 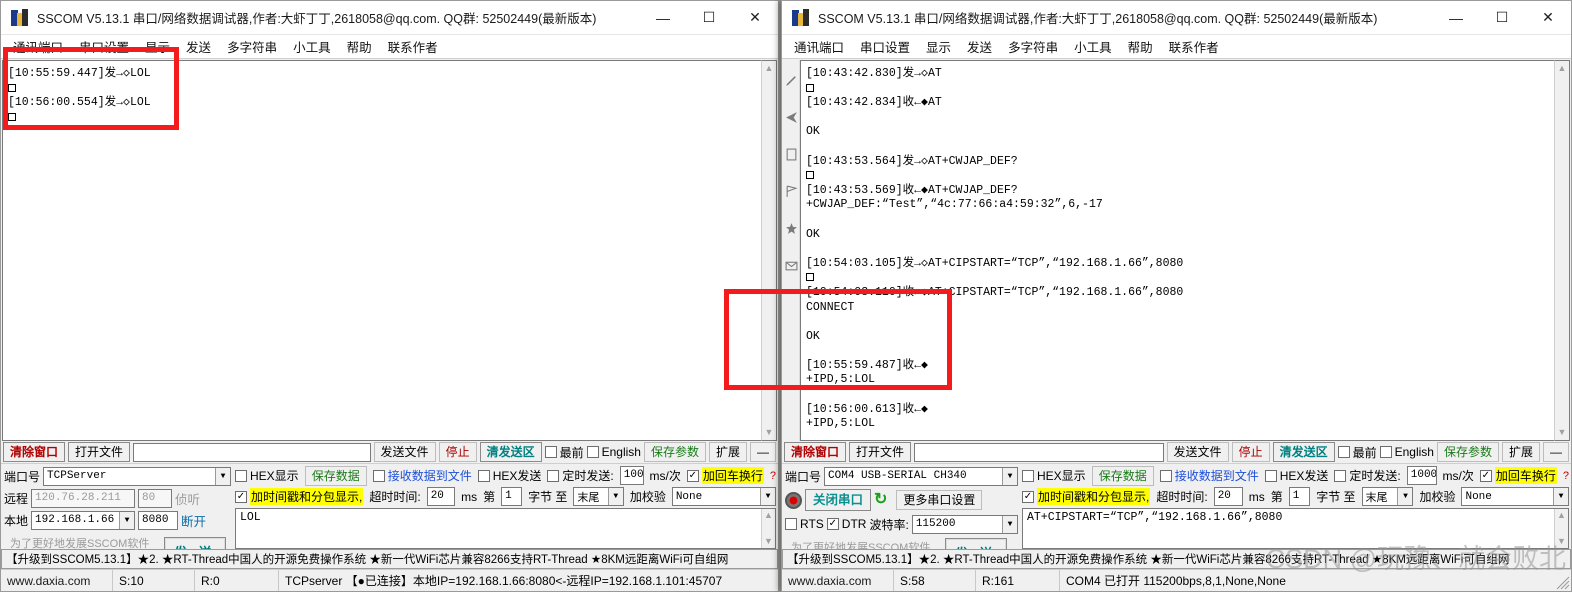 I want to click on document-icon, so click(x=791, y=154).